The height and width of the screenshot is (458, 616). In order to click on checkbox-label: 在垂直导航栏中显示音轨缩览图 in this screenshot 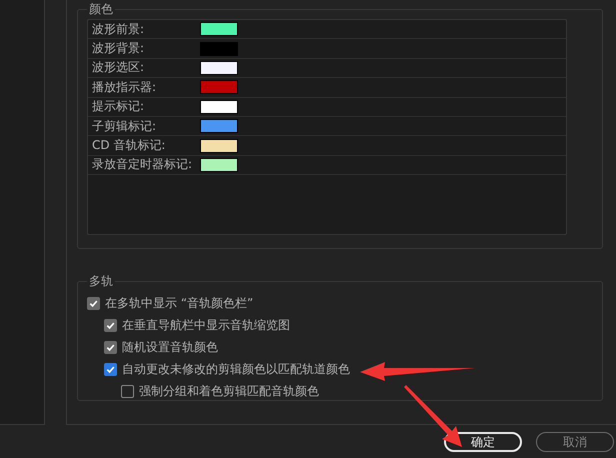, I will do `click(206, 325)`.